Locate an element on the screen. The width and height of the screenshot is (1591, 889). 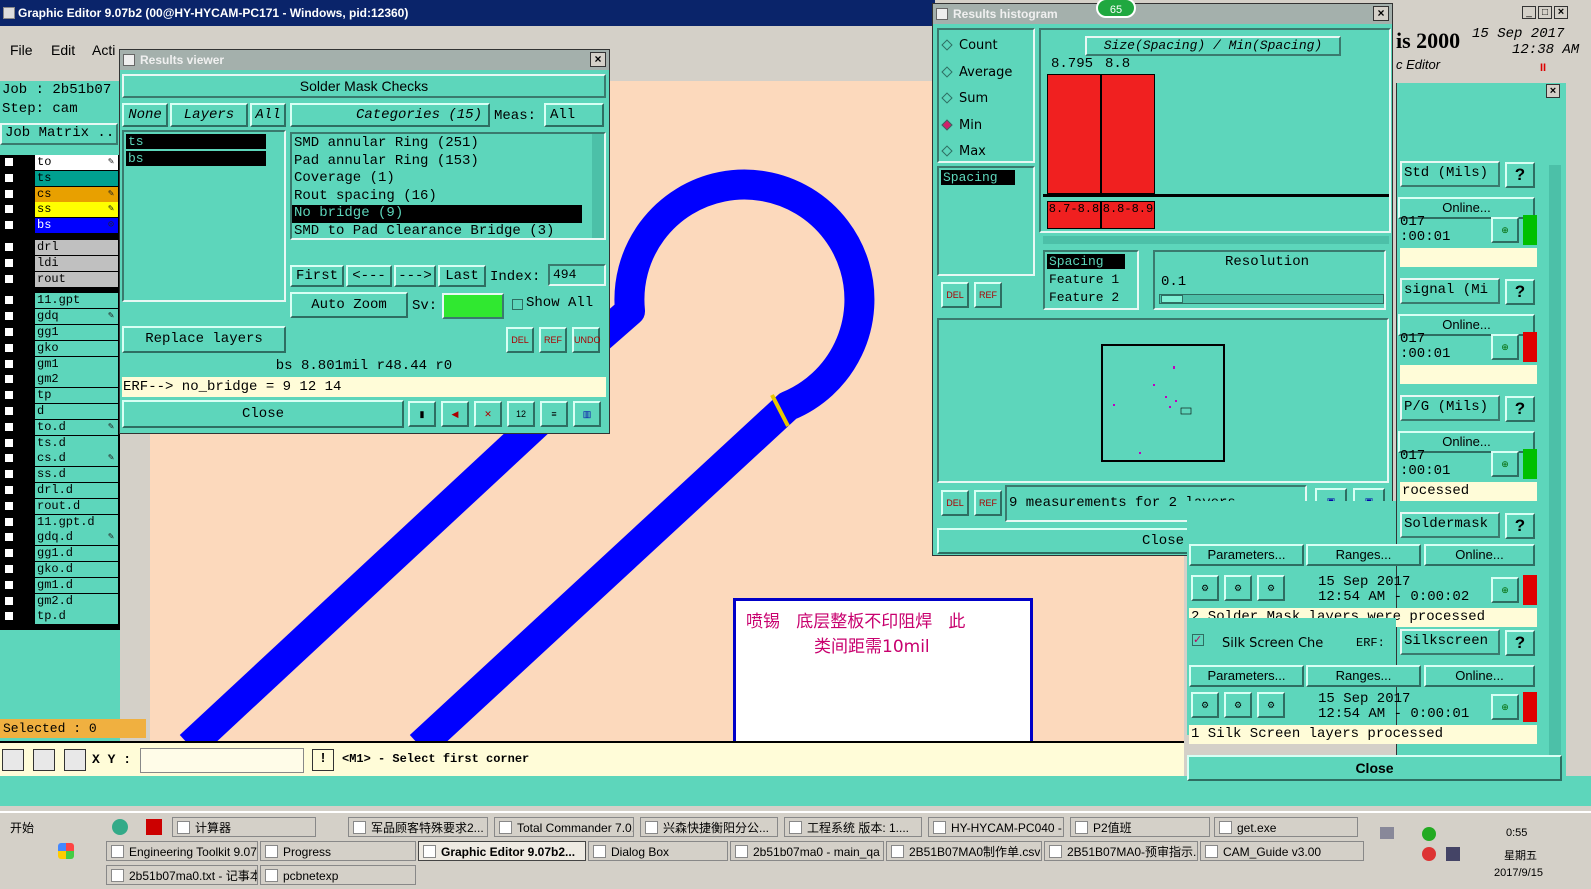
layer-row: gm2.d is located at coordinates (59, 601).